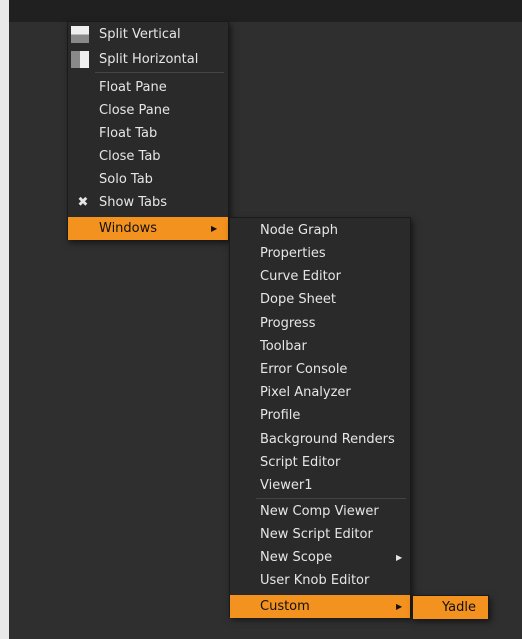 The width and height of the screenshot is (522, 639). I want to click on checkmark-x-icon: ✖, so click(83, 202).